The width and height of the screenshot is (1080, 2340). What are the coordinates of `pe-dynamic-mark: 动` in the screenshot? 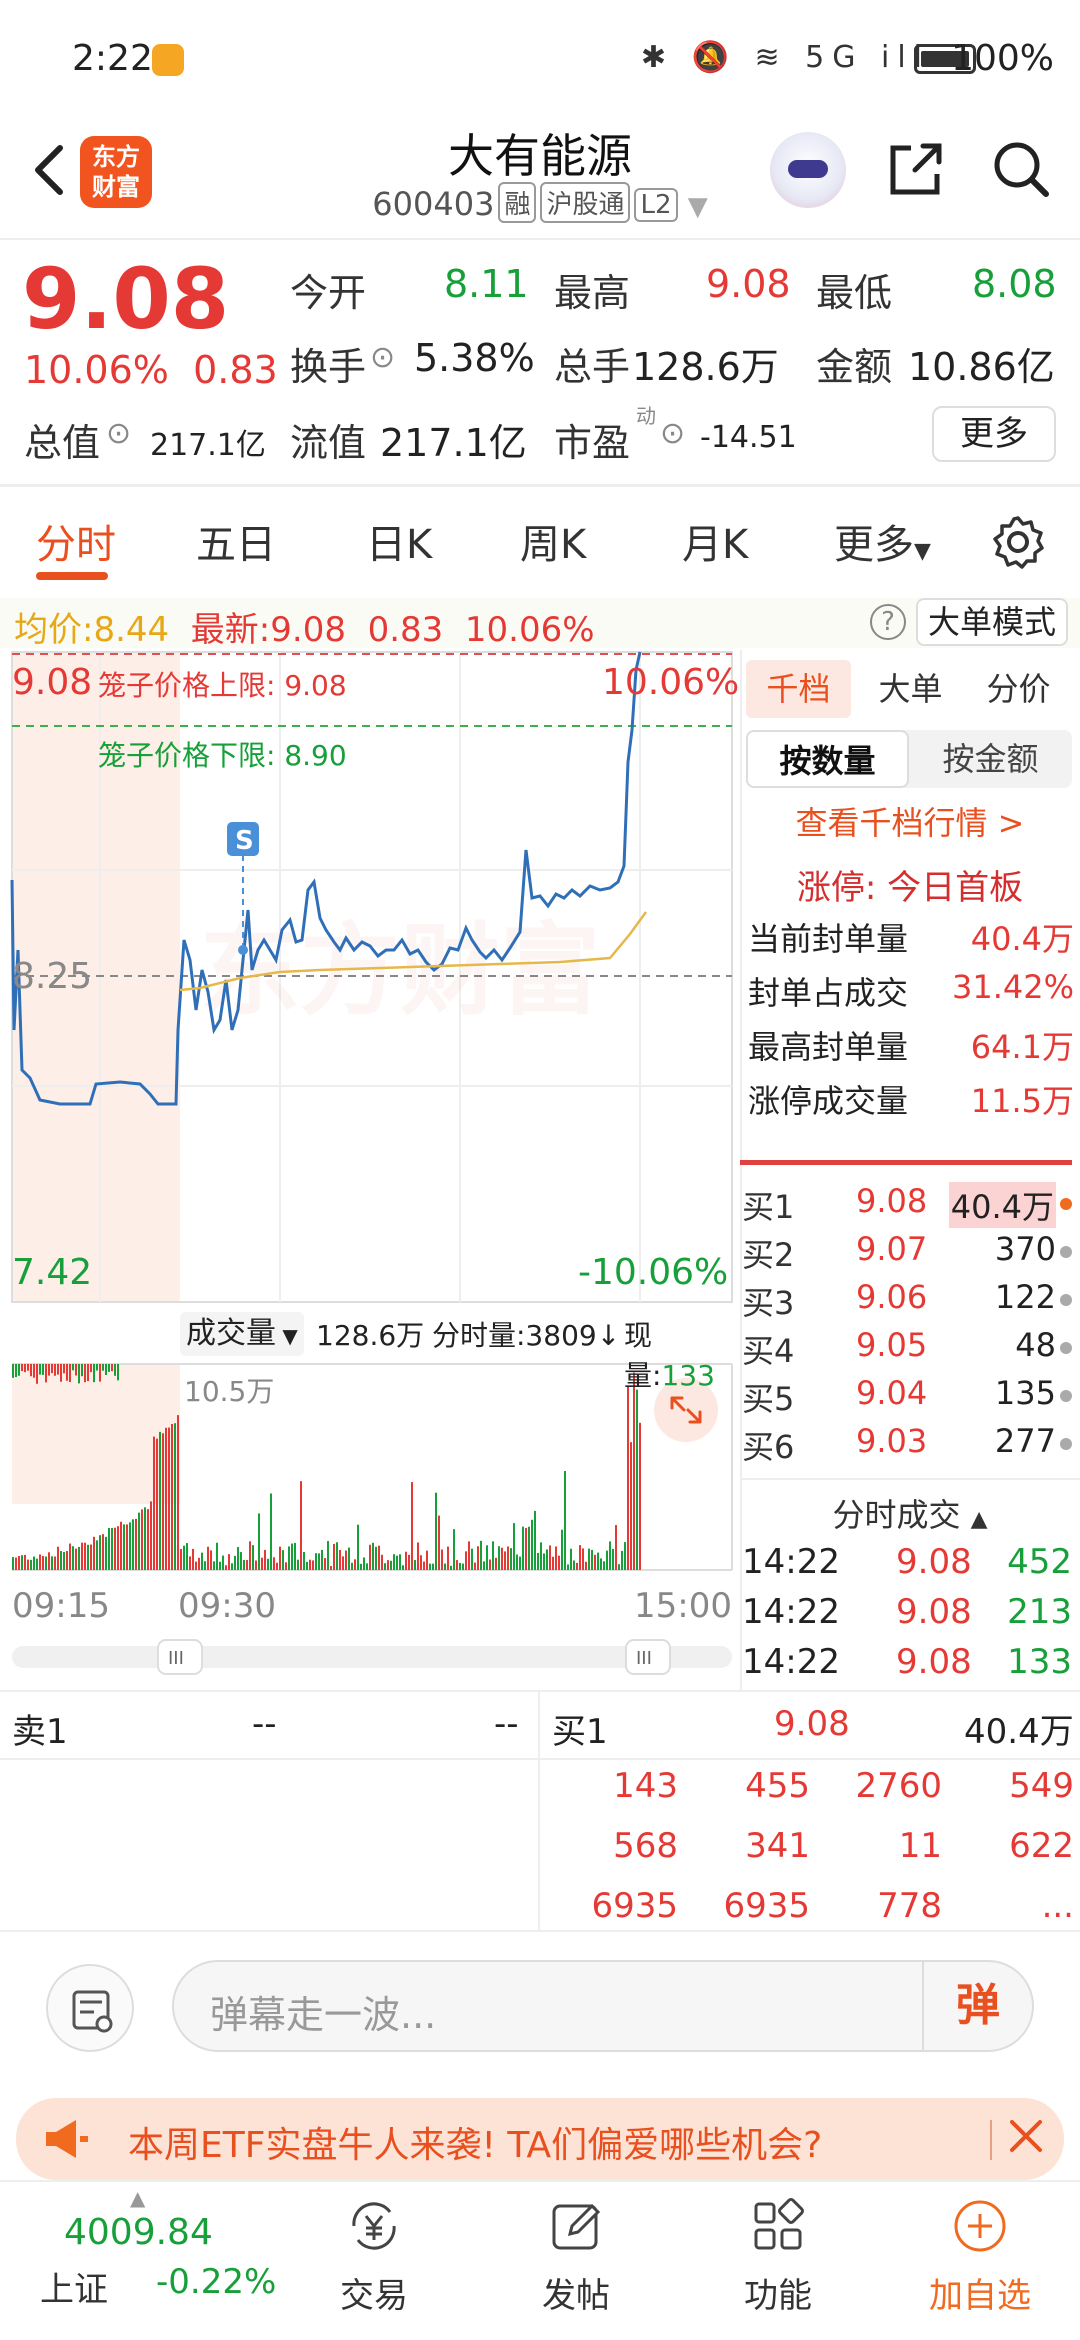 It's located at (646, 416).